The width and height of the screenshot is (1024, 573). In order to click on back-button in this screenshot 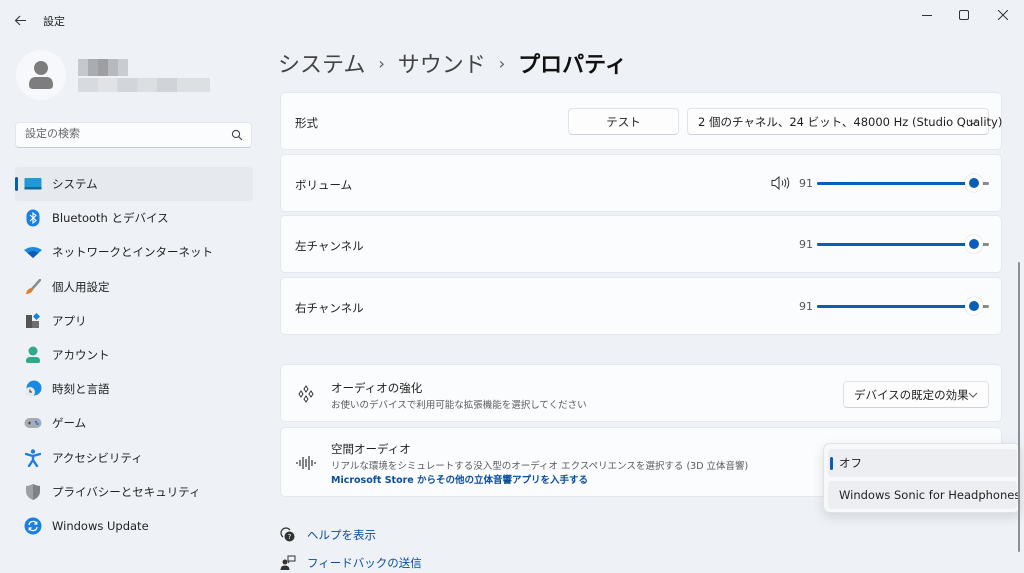, I will do `click(20, 20)`.